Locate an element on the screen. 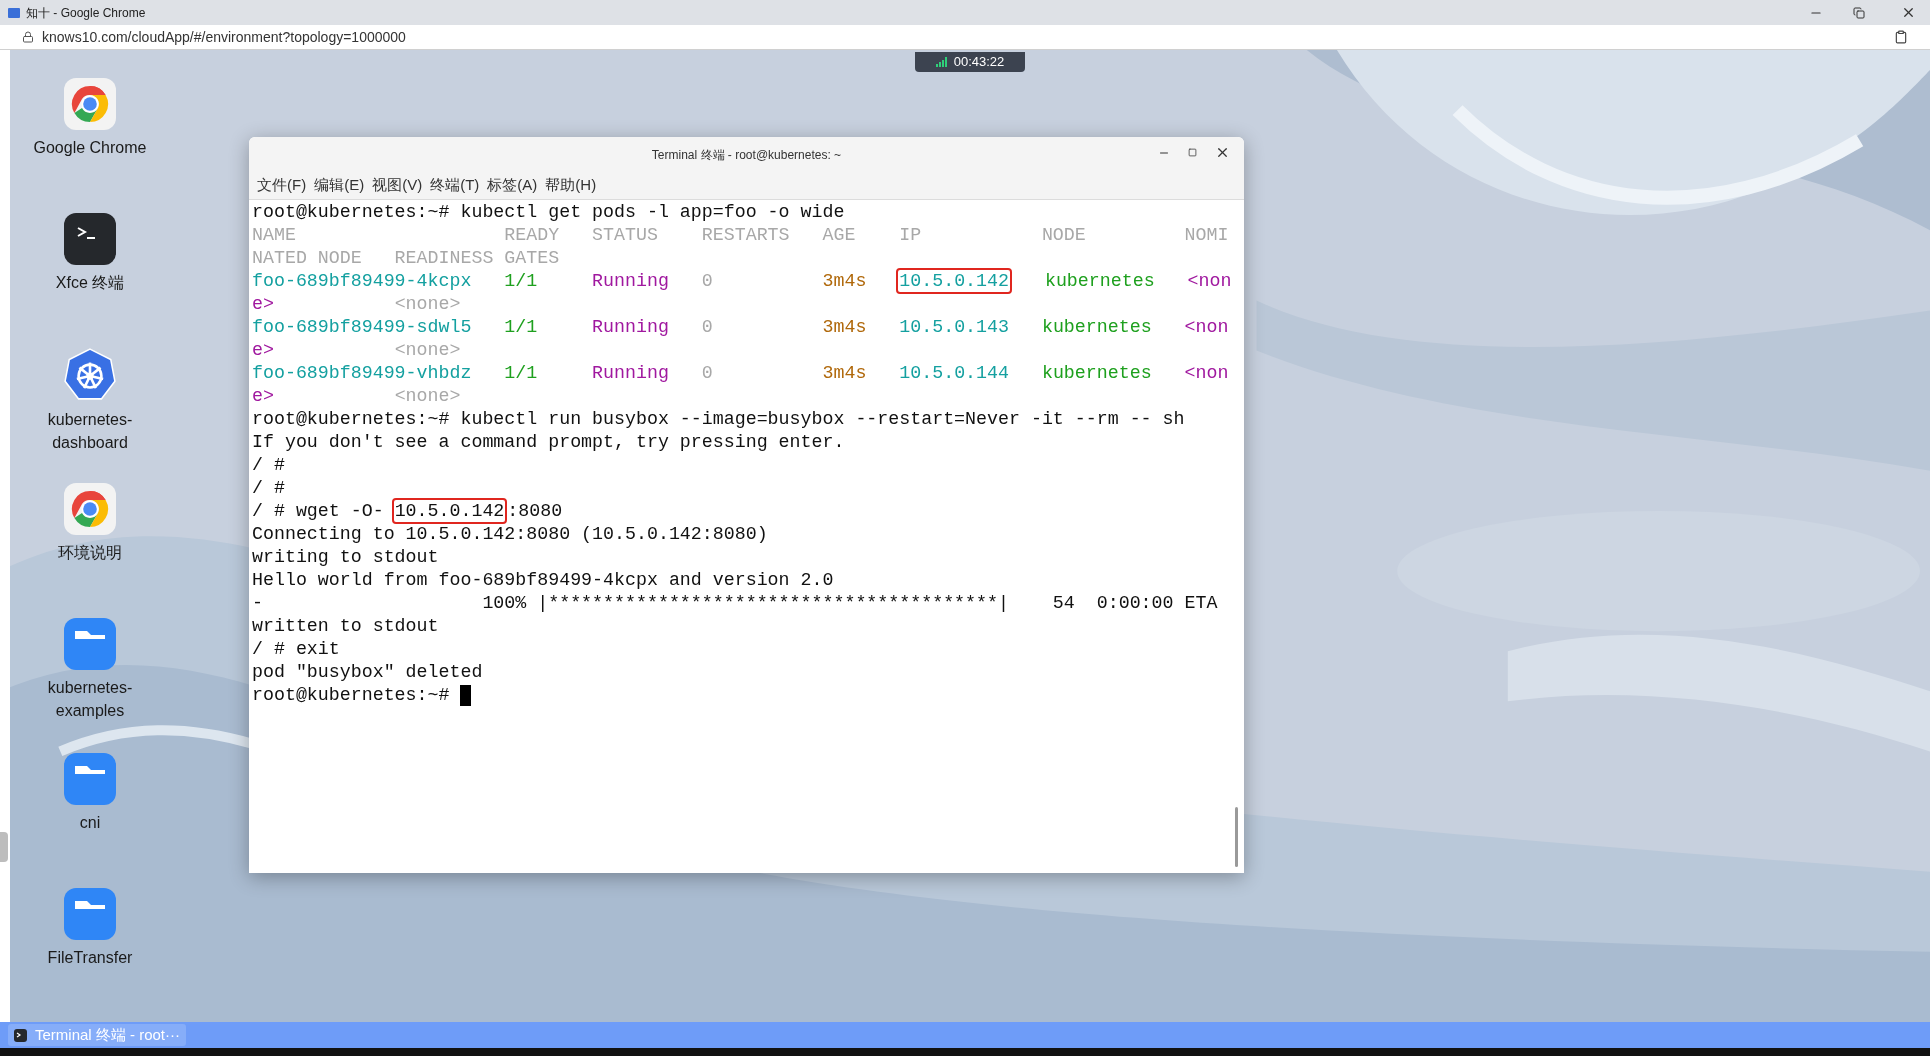  desktop-icon-label: cni is located at coordinates (90, 822).